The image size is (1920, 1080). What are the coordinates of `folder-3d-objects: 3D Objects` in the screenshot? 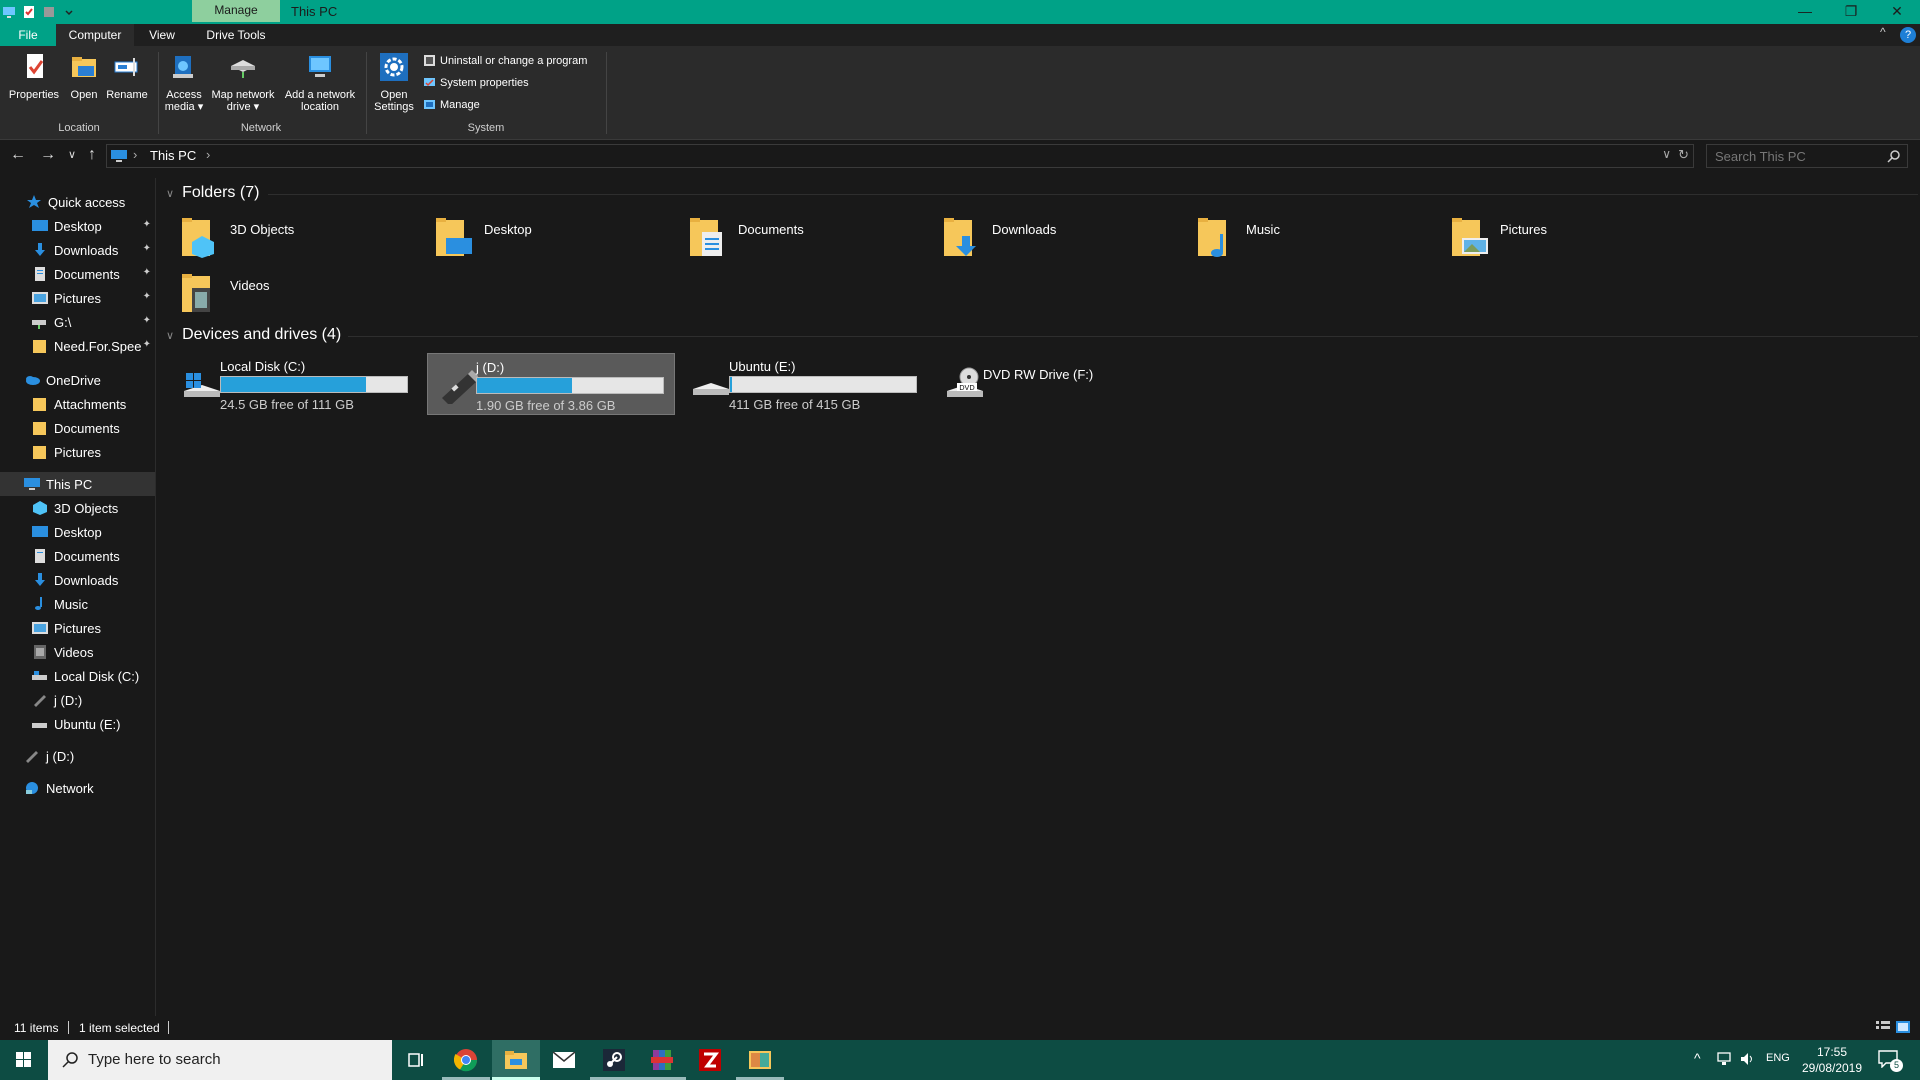 It's located at (283, 237).